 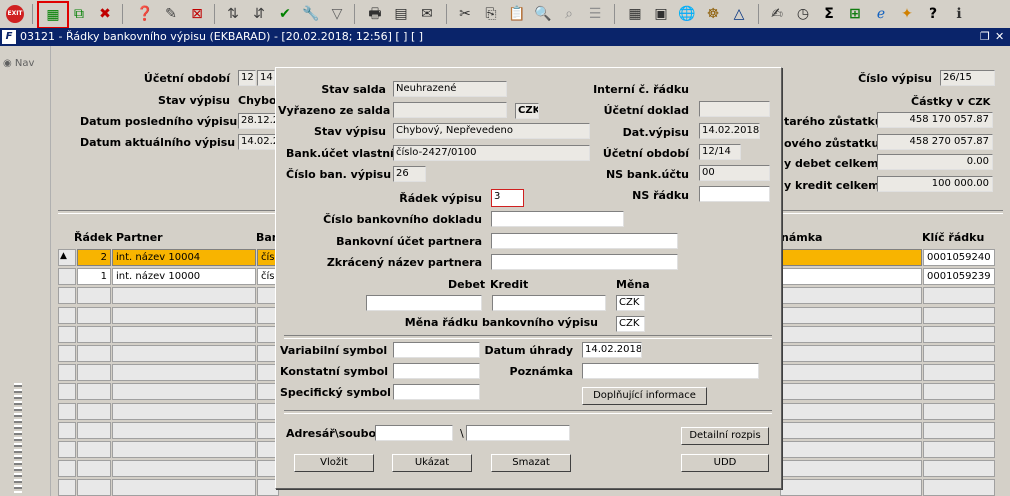 What do you see at coordinates (543, 14) in the screenshot?
I see `find-button: 🔍` at bounding box center [543, 14].